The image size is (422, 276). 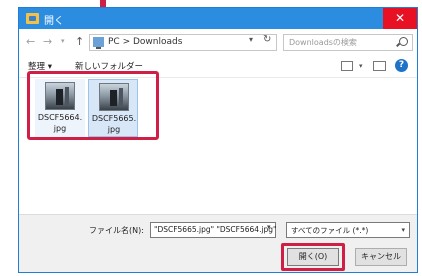 What do you see at coordinates (403, 41) in the screenshot?
I see `search-icon` at bounding box center [403, 41].